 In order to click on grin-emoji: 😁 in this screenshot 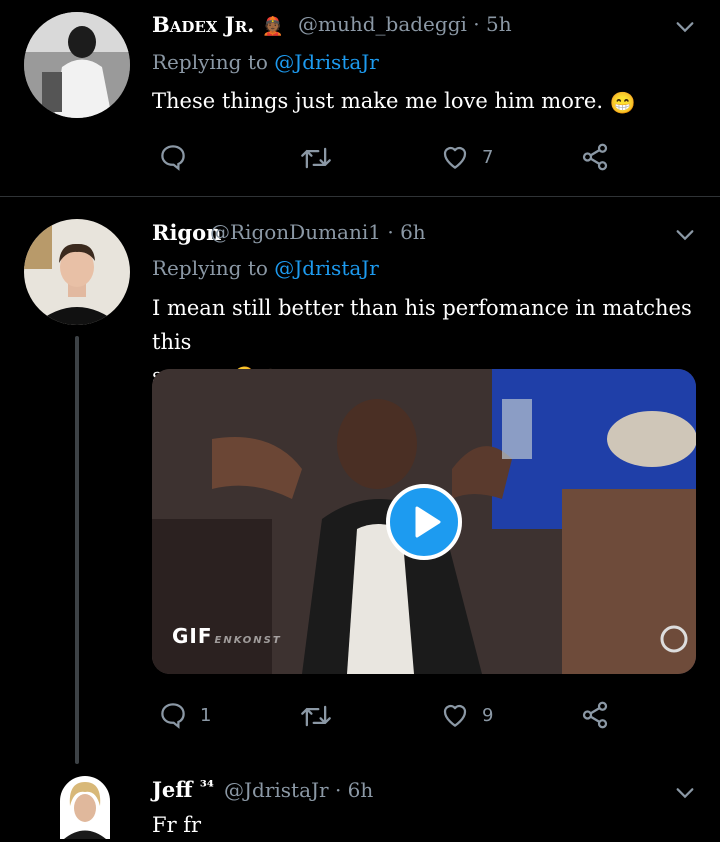, I will do `click(622, 102)`.